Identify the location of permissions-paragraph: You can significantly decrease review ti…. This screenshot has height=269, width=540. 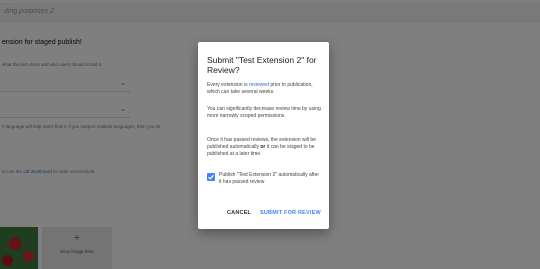
(264, 112).